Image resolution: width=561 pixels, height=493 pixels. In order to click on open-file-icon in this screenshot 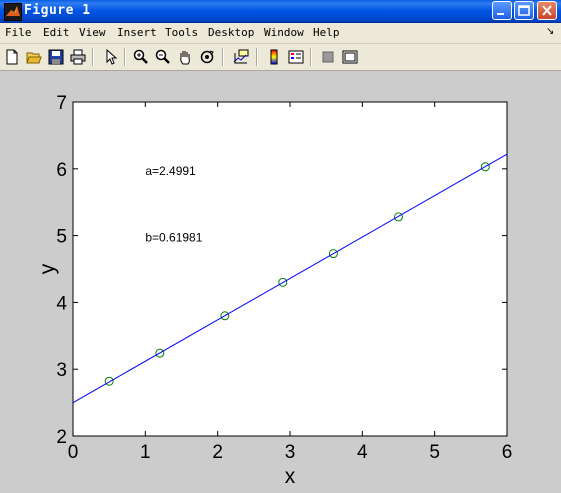, I will do `click(34, 57)`.